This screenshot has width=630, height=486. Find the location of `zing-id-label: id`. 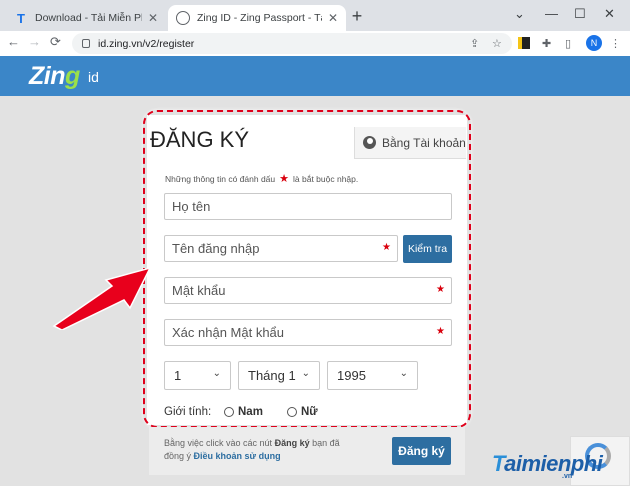

zing-id-label: id is located at coordinates (93, 77).